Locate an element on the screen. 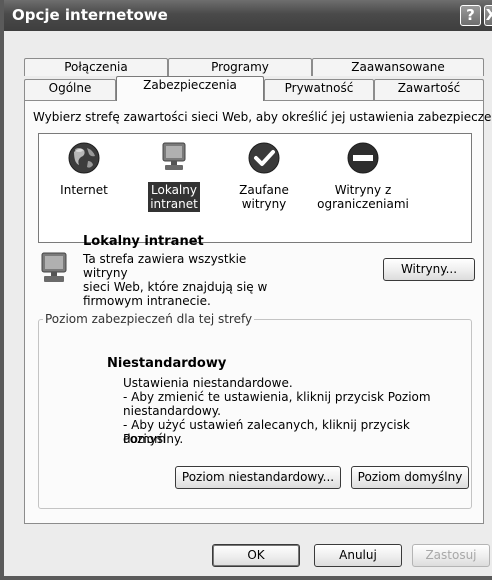 Image resolution: width=492 pixels, height=580 pixels. tab-content: Zawartość is located at coordinates (429, 89).